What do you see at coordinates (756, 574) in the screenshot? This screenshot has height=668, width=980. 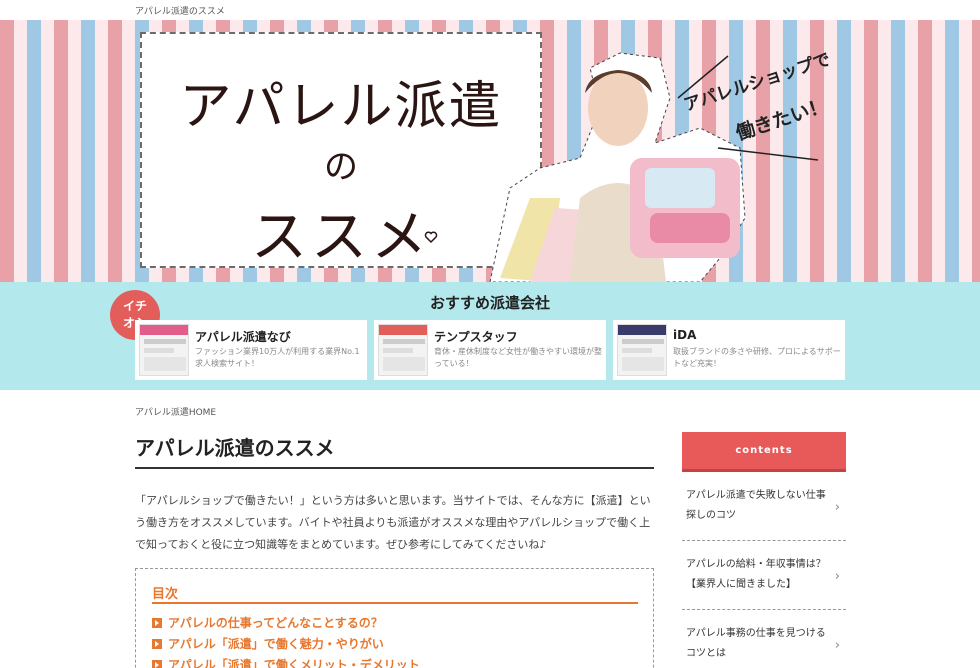 I see `sidebar-link-label: アパレルの給料・年収事情は？【業界人に聞きました】` at bounding box center [756, 574].